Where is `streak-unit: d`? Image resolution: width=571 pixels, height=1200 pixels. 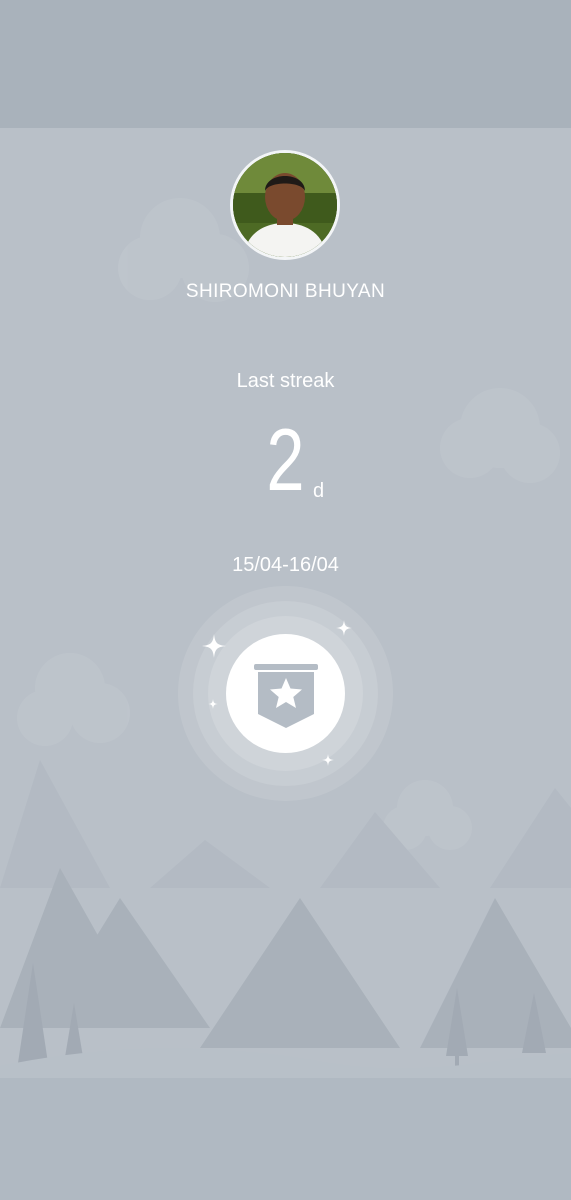
streak-unit: d is located at coordinates (319, 491).